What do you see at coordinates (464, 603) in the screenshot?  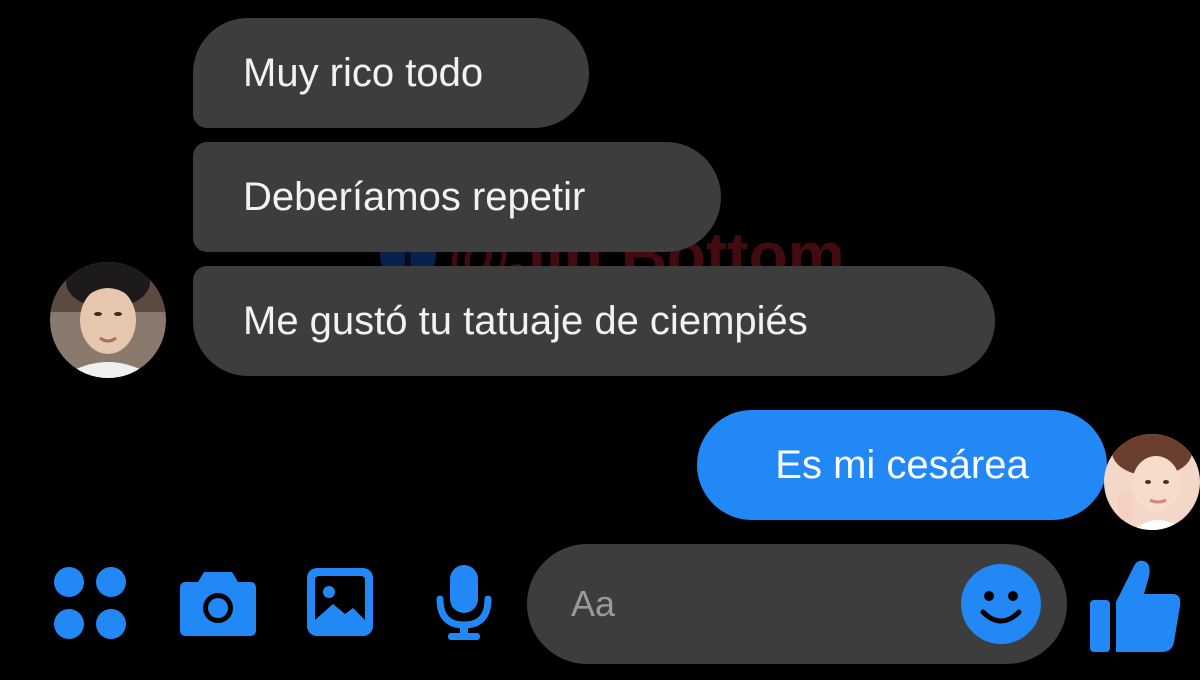 I see `microphone-icon` at bounding box center [464, 603].